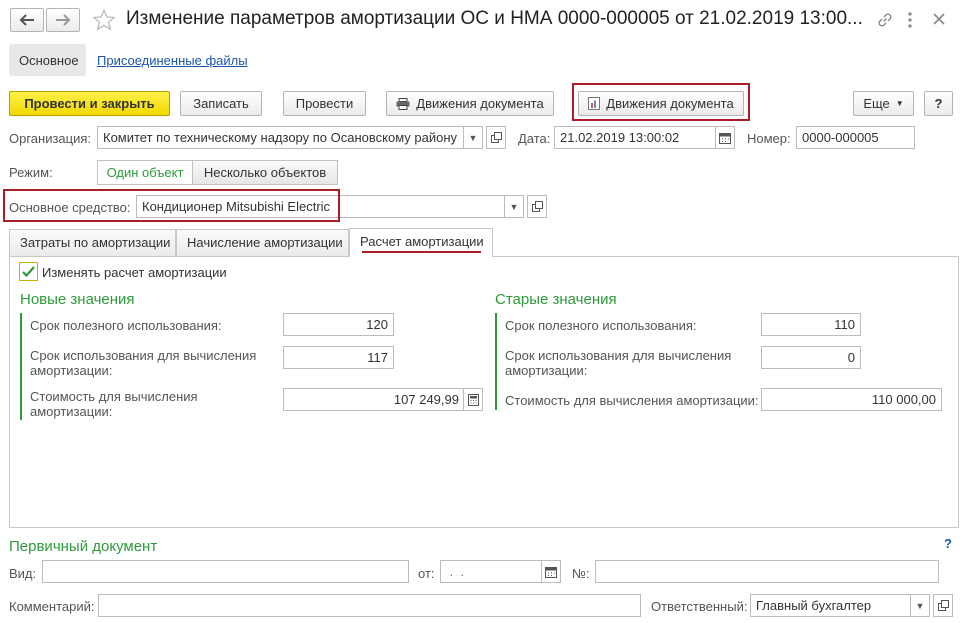 Image resolution: width=968 pixels, height=623 pixels. I want to click on doc-from-label: от:, so click(426, 573).